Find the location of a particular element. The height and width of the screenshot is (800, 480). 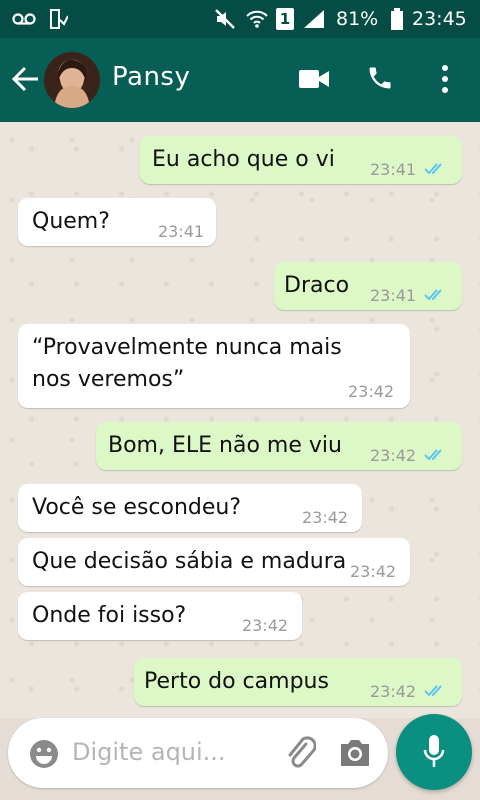

battery-icon is located at coordinates (397, 19).